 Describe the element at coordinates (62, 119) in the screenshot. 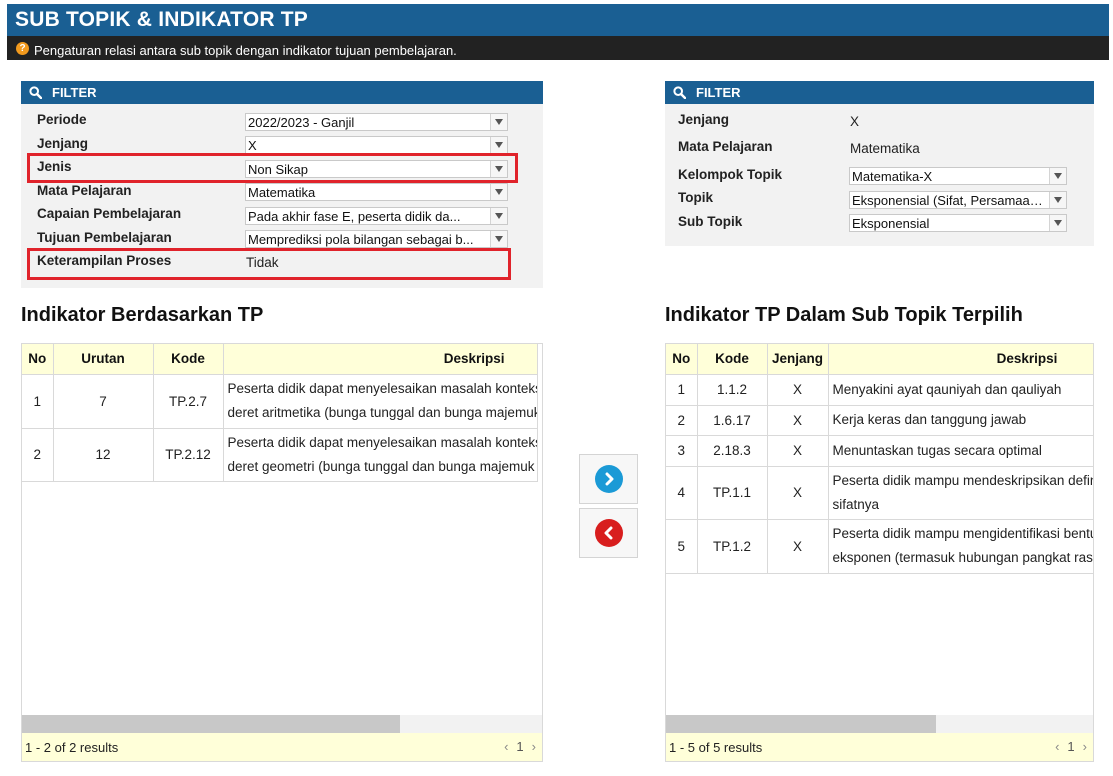

I see `periode-label: Periode` at that location.